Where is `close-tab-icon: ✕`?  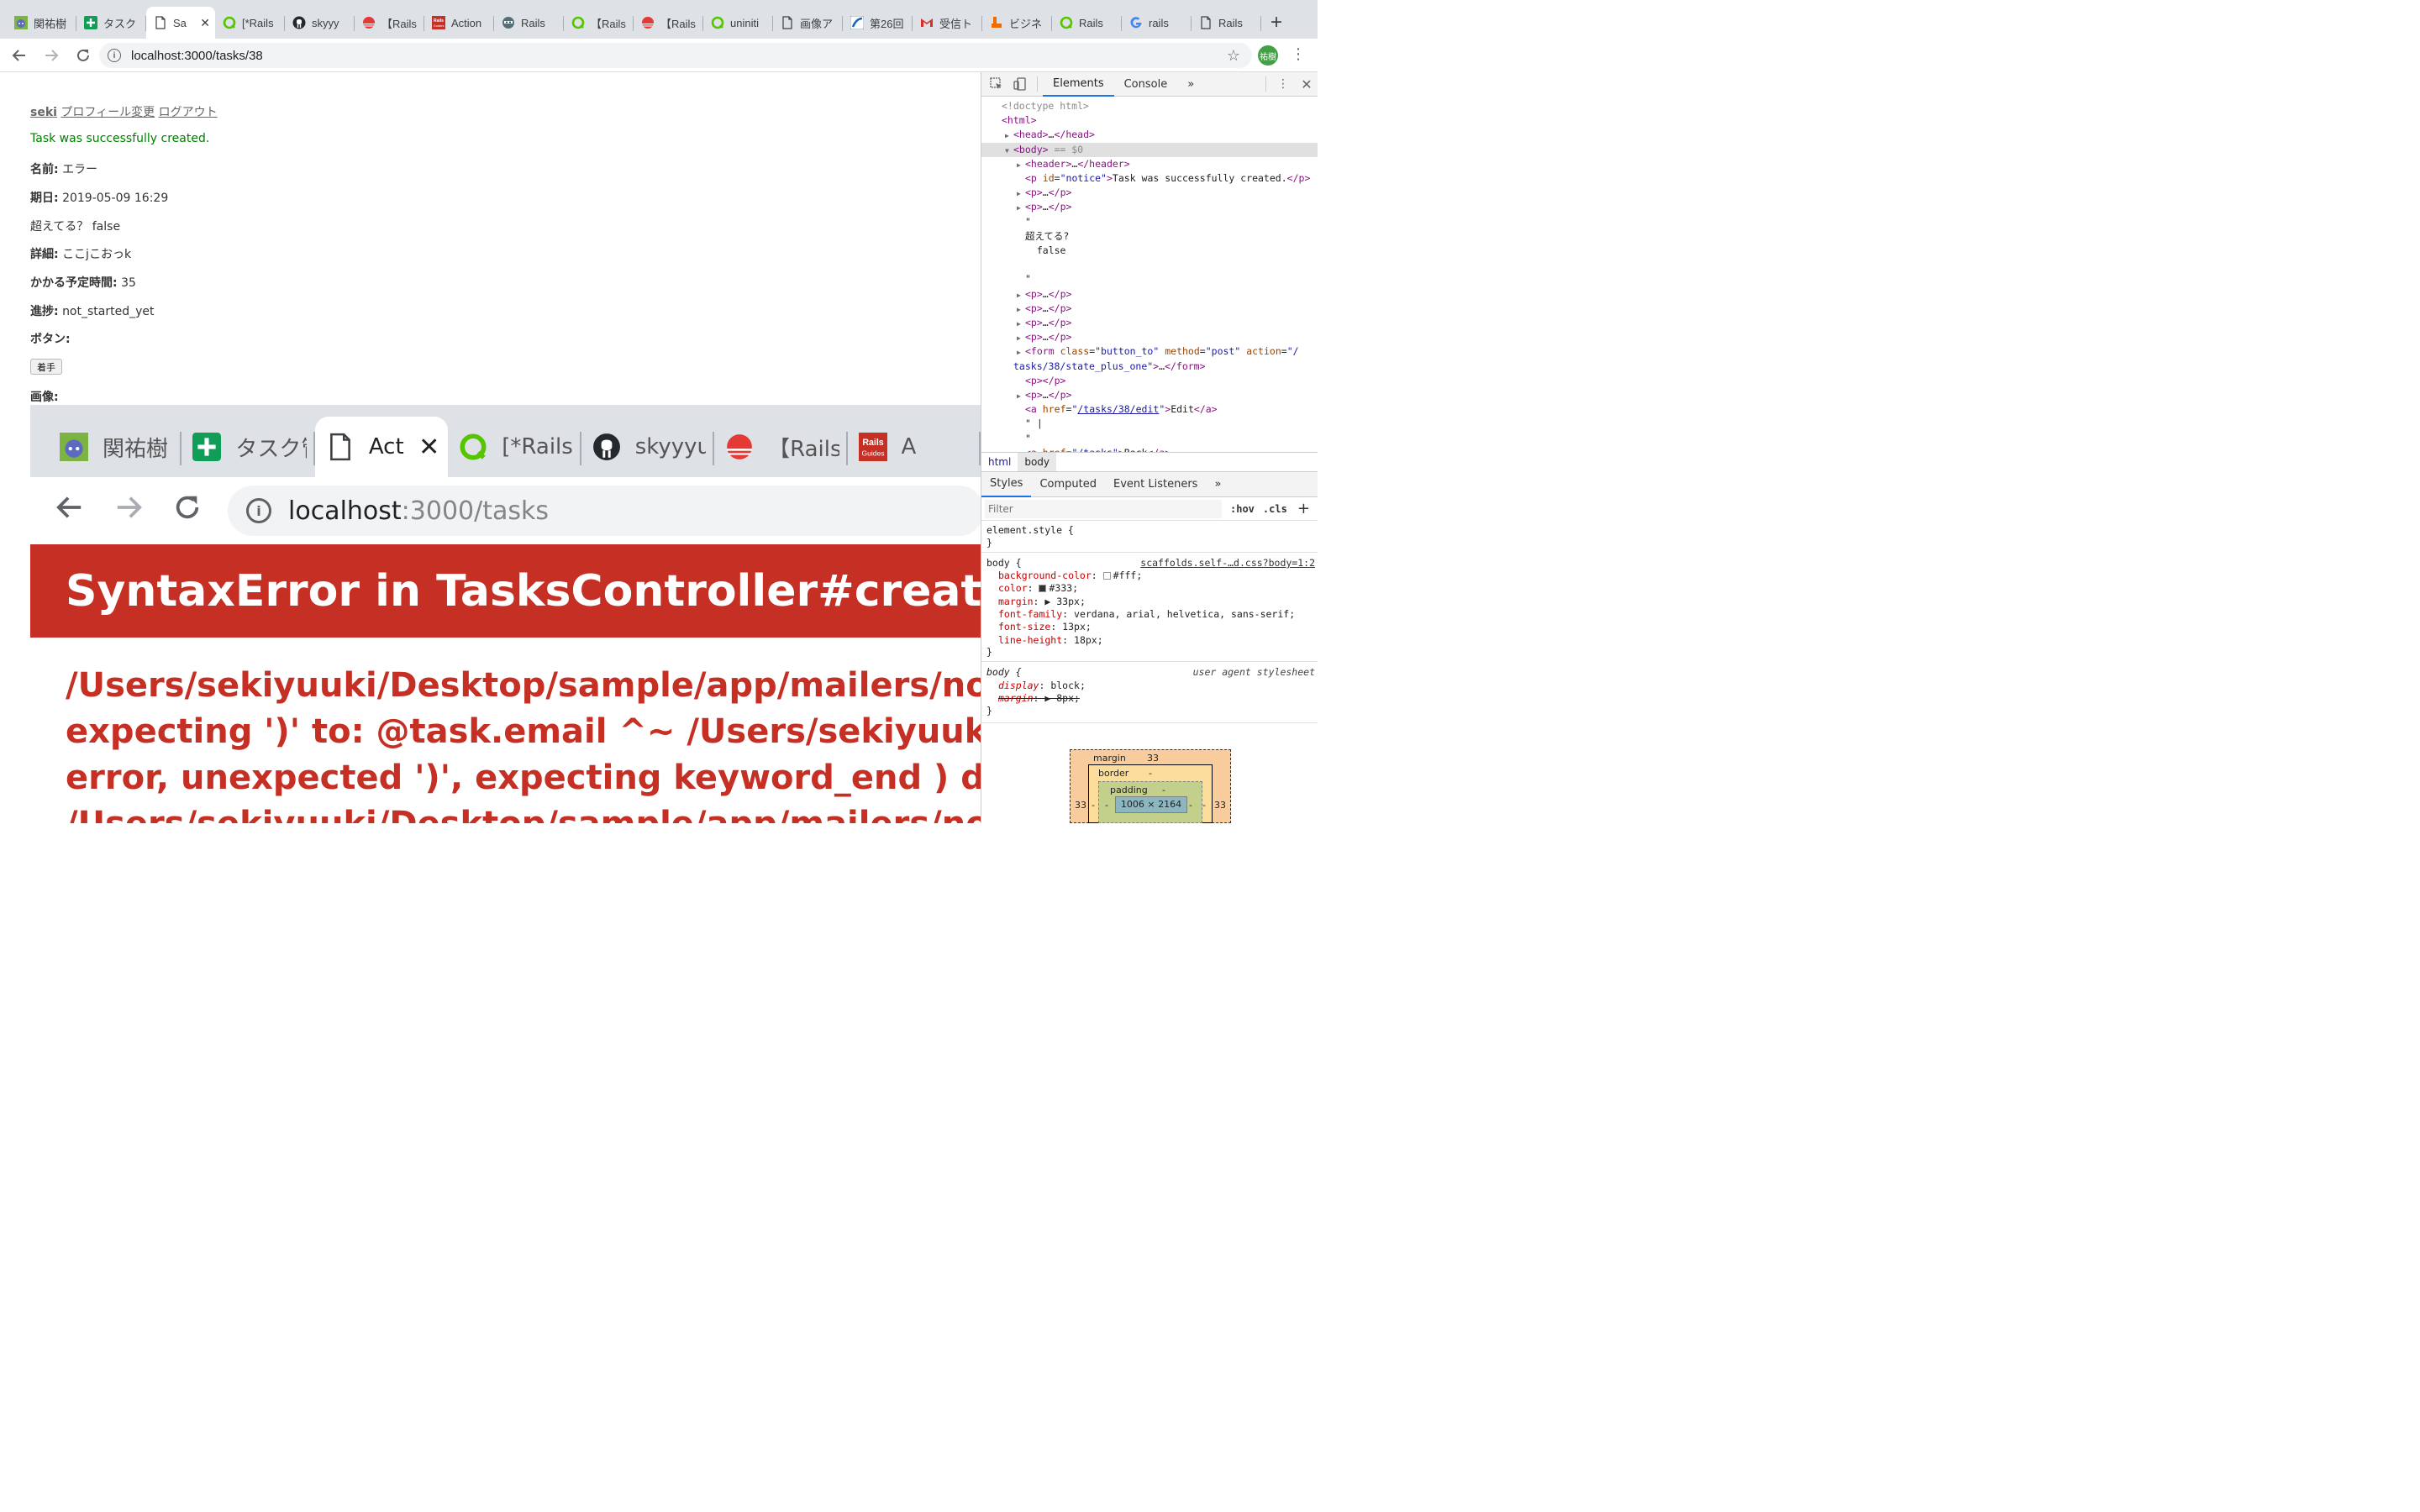
close-tab-icon: ✕ is located at coordinates (205, 23).